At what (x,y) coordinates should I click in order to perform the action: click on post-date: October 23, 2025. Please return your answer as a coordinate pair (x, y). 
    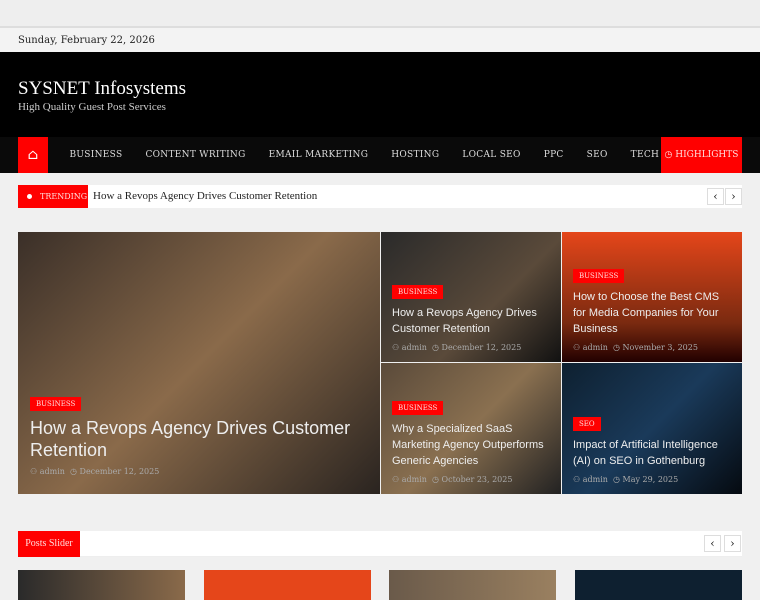
    Looking at the image, I should click on (477, 479).